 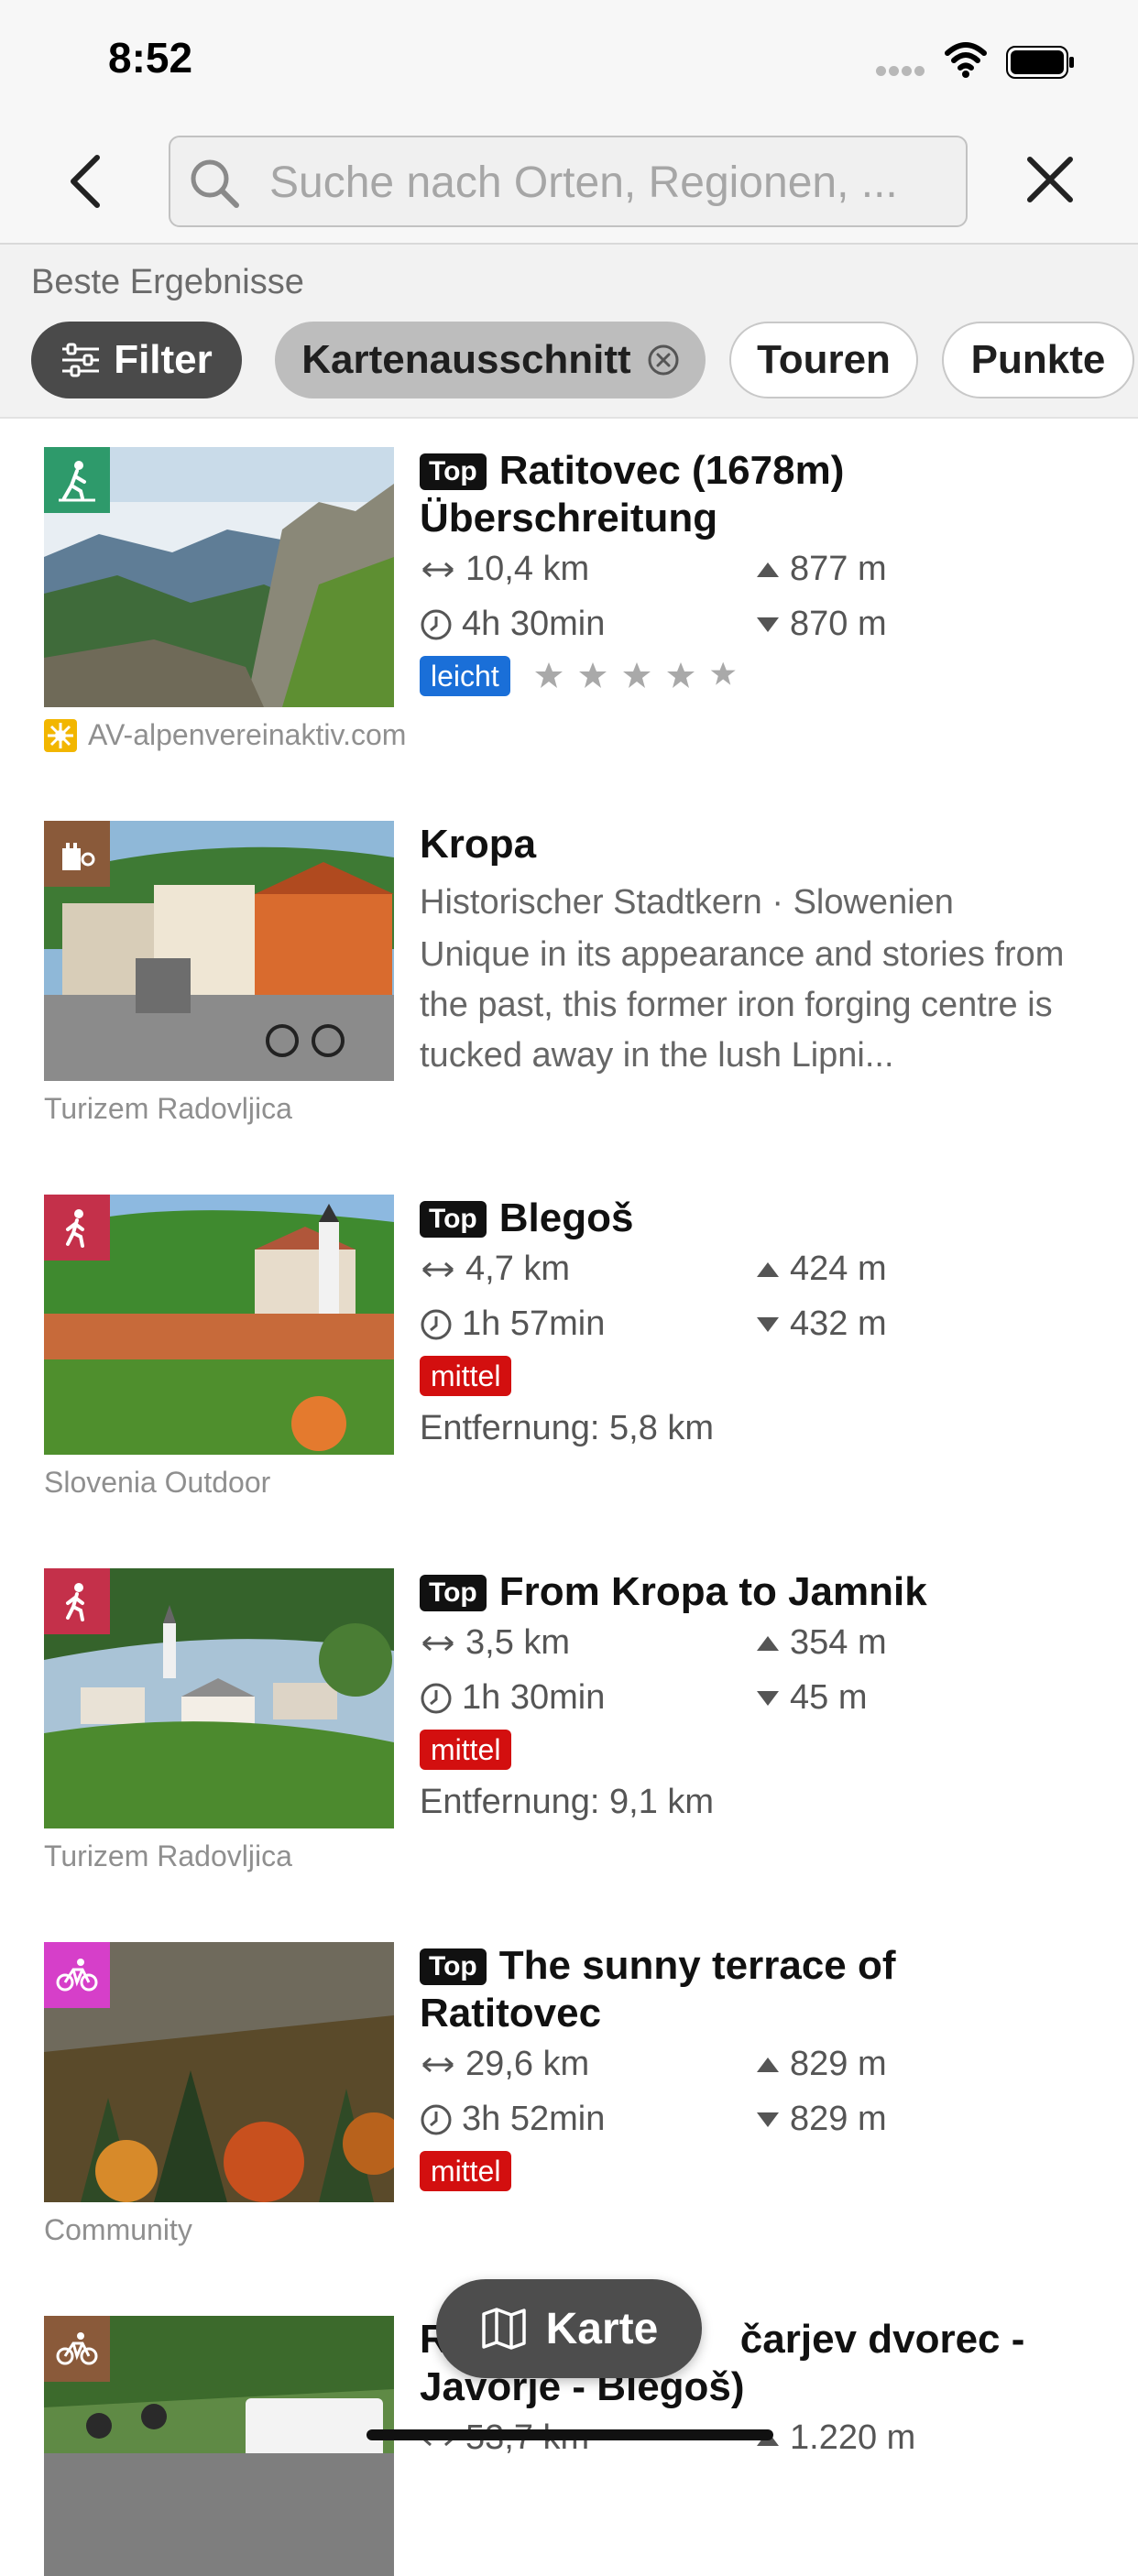 I want to click on tours-chip: Touren, so click(x=823, y=360).